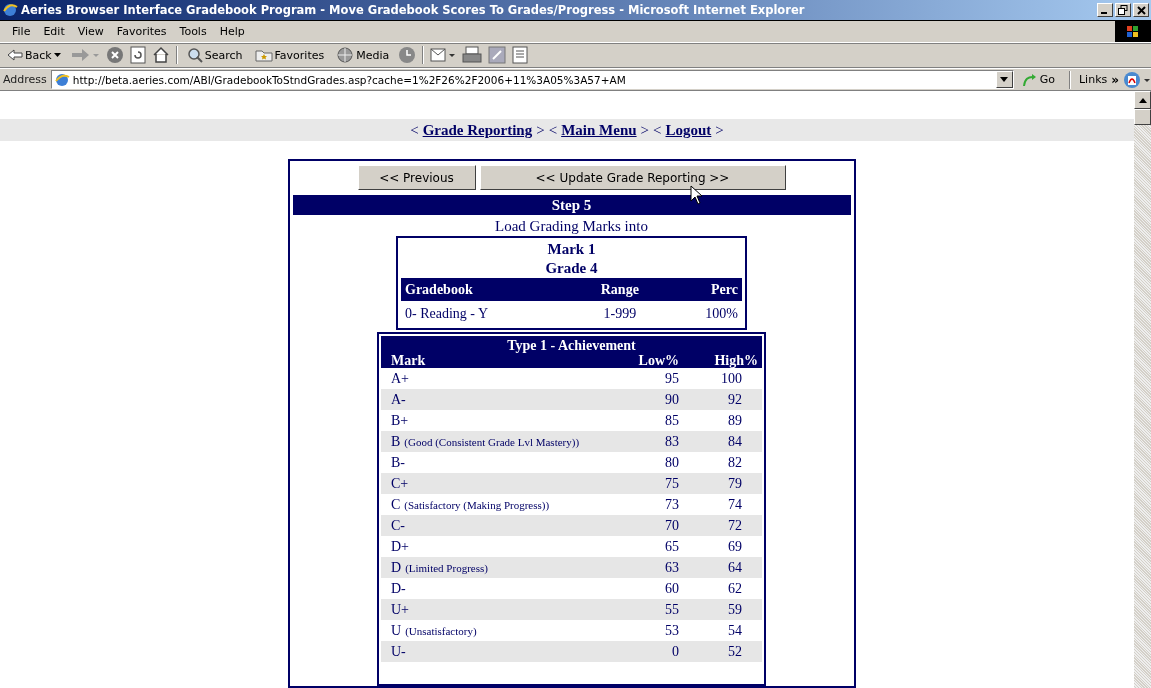 This screenshot has width=1151, height=688. What do you see at coordinates (25, 79) in the screenshot?
I see `address-label: Address` at bounding box center [25, 79].